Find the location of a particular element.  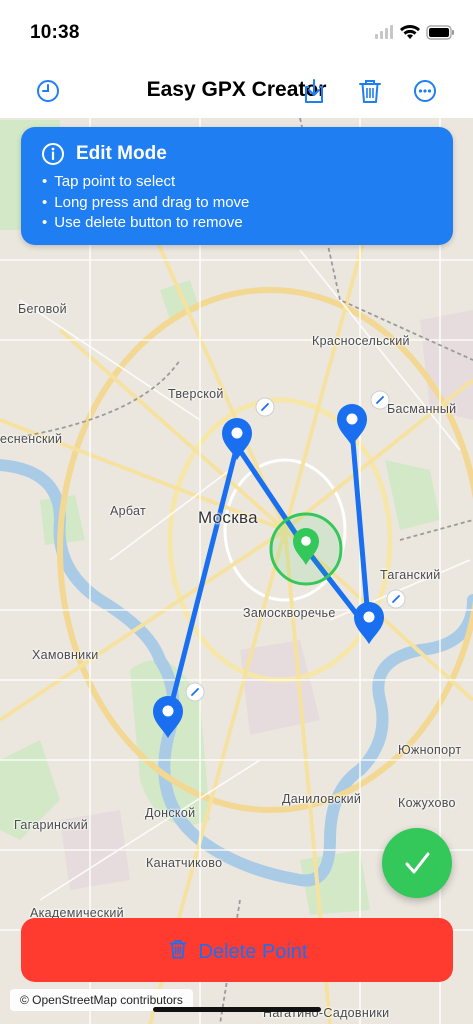

map-label: есненский is located at coordinates (31, 439).